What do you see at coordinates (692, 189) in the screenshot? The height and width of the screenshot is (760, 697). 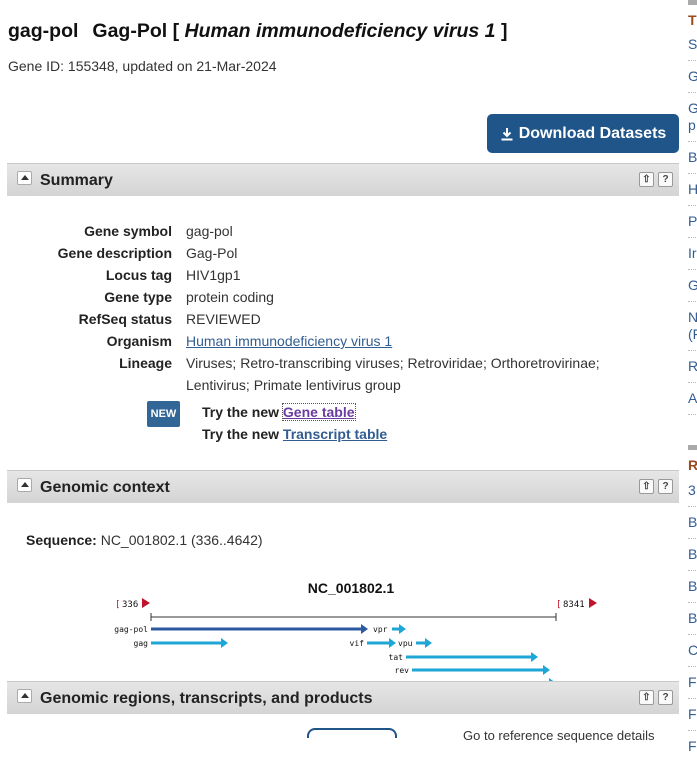 I see `sidebar-link: H` at bounding box center [692, 189].